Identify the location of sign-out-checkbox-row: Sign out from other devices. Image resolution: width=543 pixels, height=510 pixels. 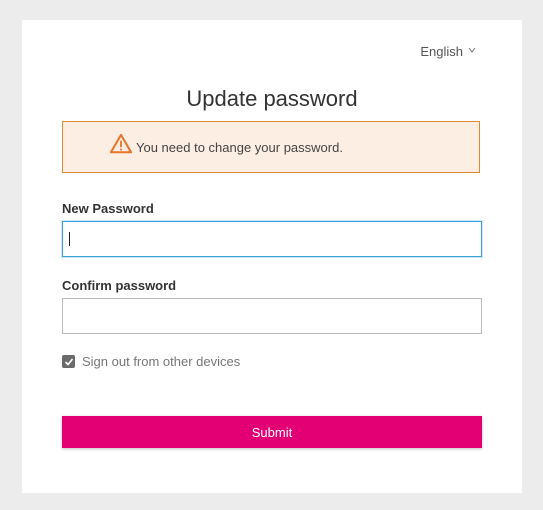
(151, 361).